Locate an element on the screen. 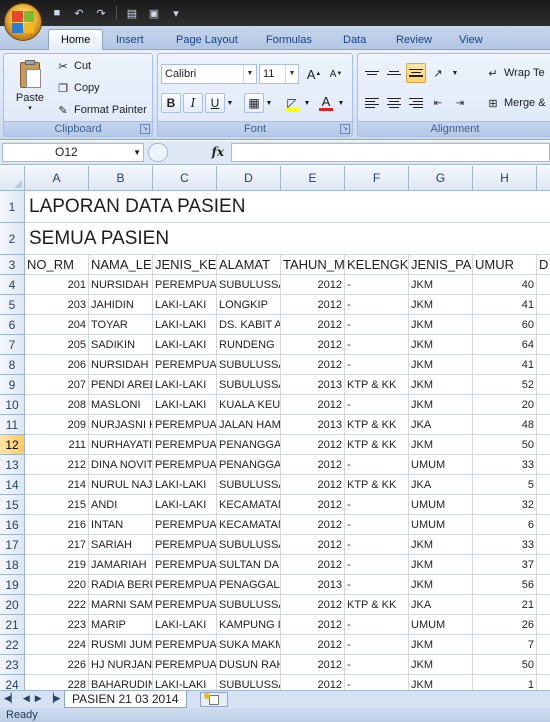  row-header: 3 is located at coordinates (12, 265).